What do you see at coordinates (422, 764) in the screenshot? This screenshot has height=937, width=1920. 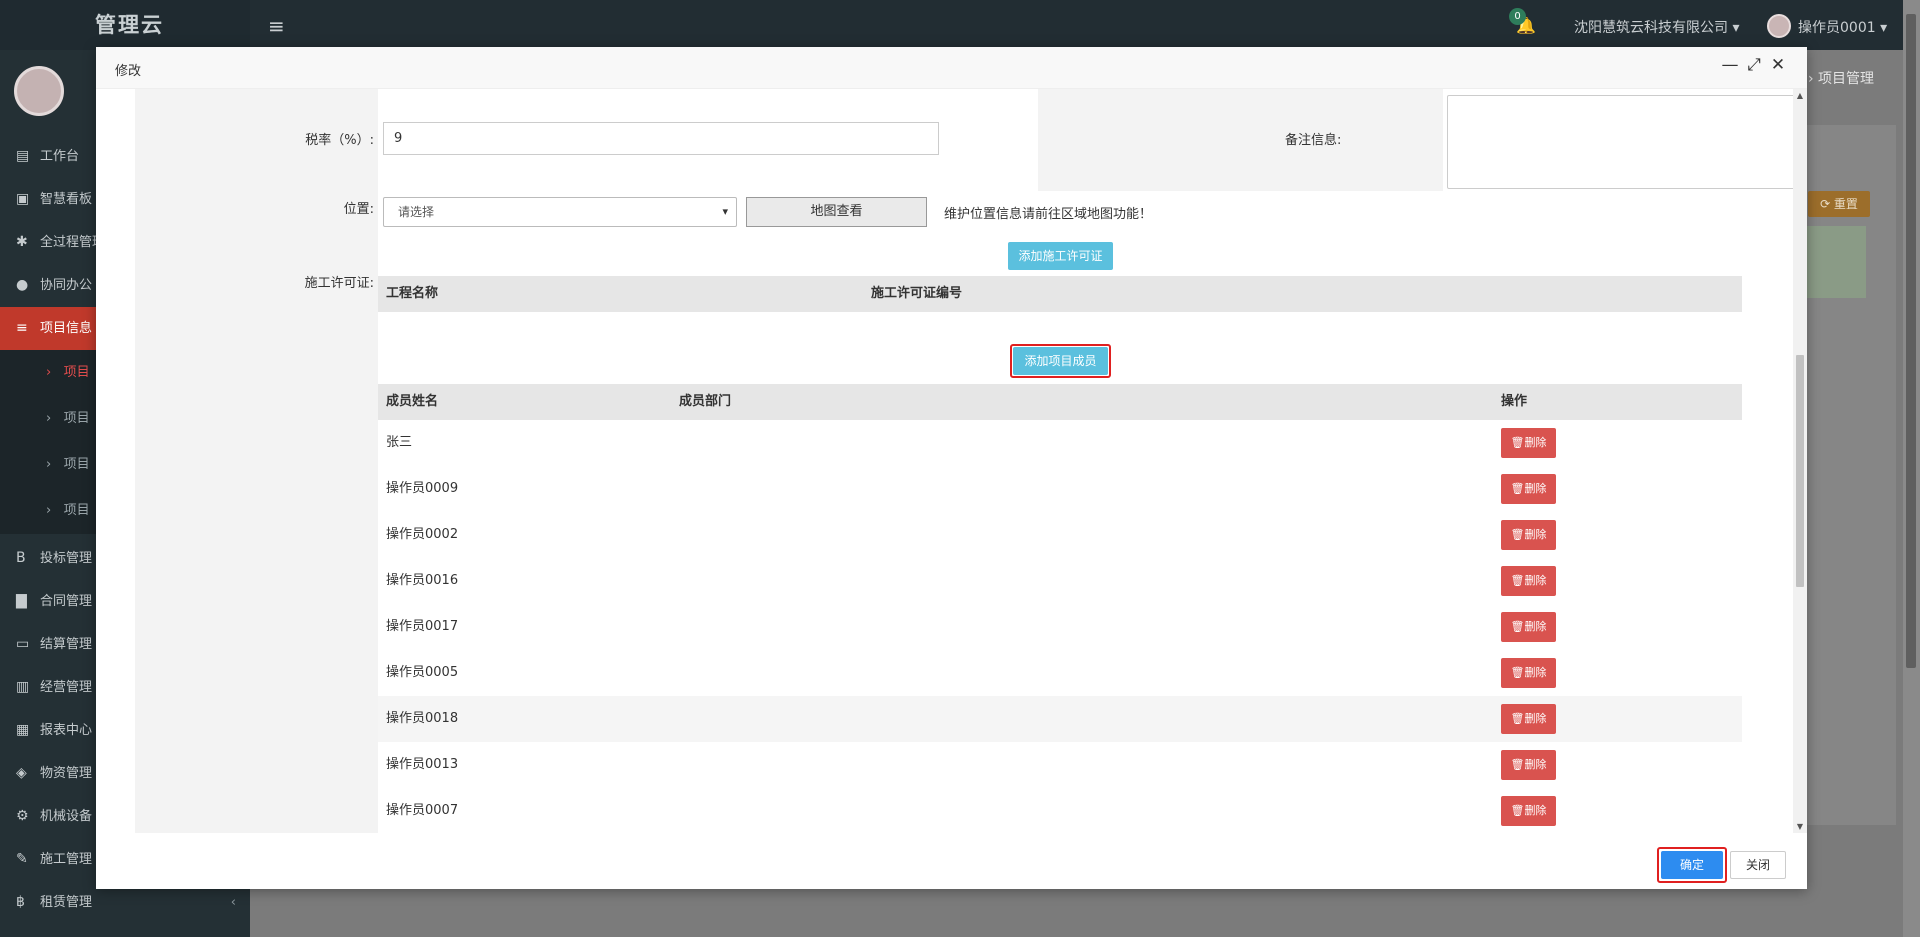 I see `member-name: 操作员0013` at bounding box center [422, 764].